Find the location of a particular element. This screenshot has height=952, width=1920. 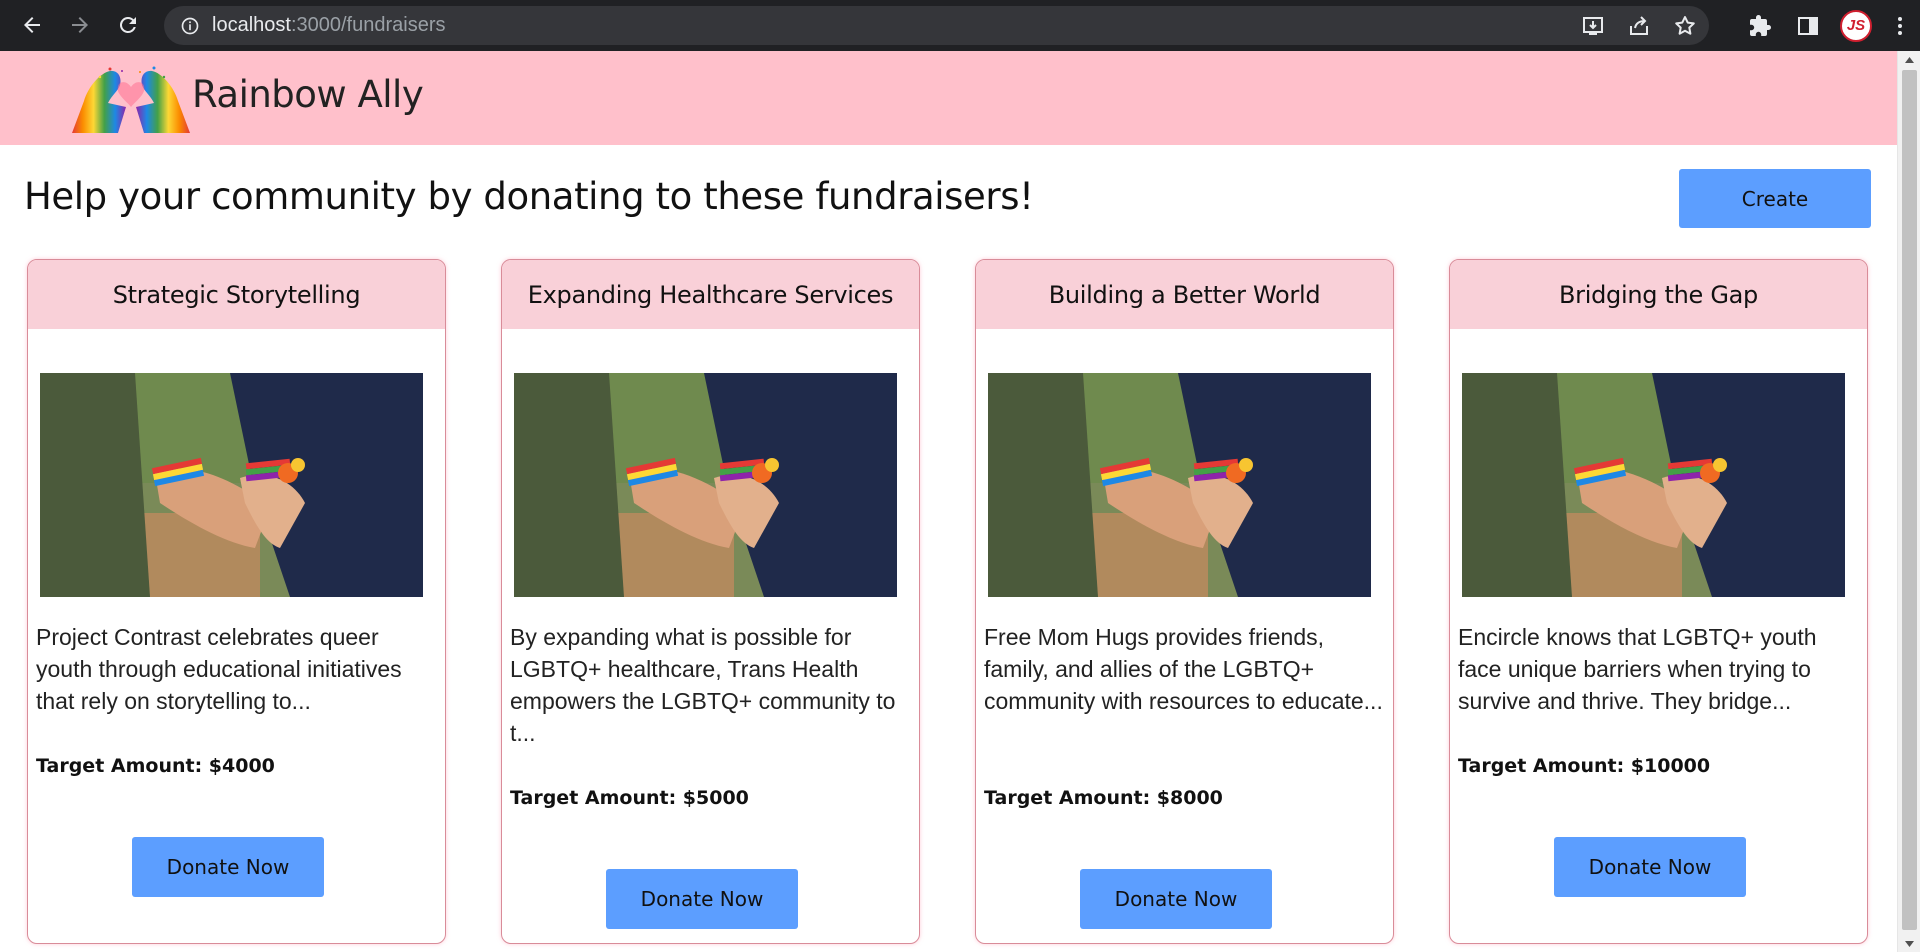

scrollbar-thumb is located at coordinates (1909, 500).